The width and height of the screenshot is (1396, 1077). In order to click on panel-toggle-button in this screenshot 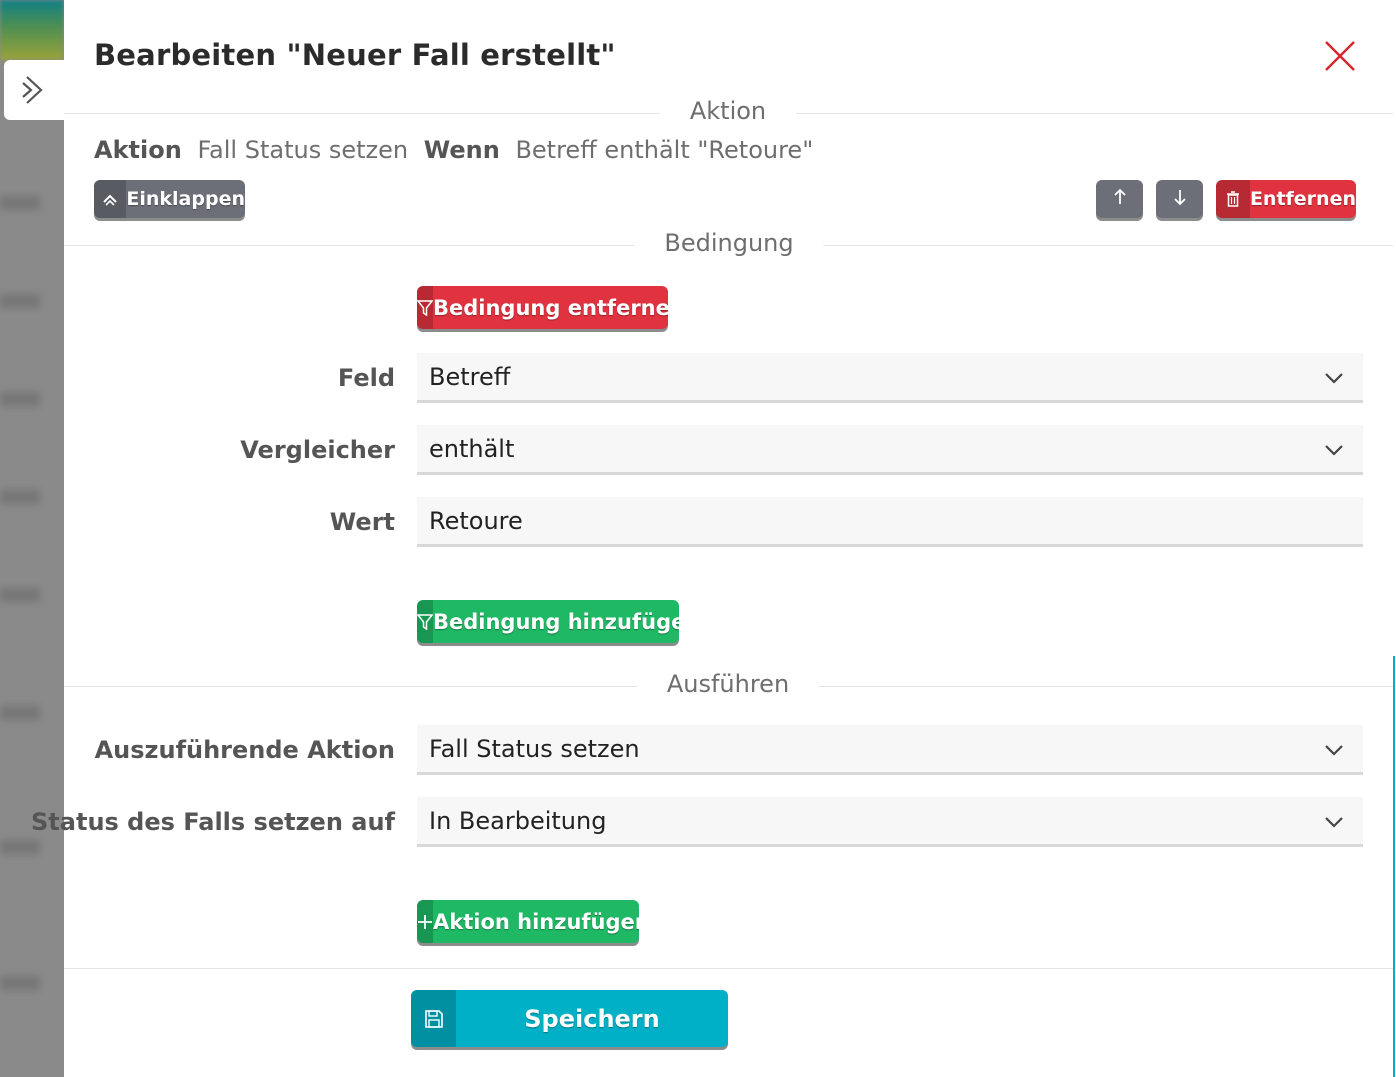, I will do `click(34, 90)`.